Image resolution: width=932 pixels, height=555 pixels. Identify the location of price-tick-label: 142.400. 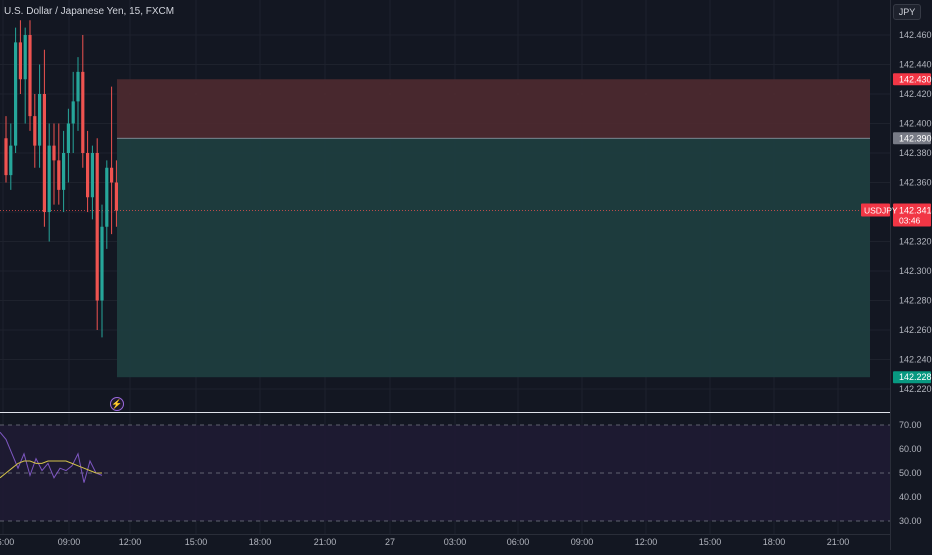
(915, 124).